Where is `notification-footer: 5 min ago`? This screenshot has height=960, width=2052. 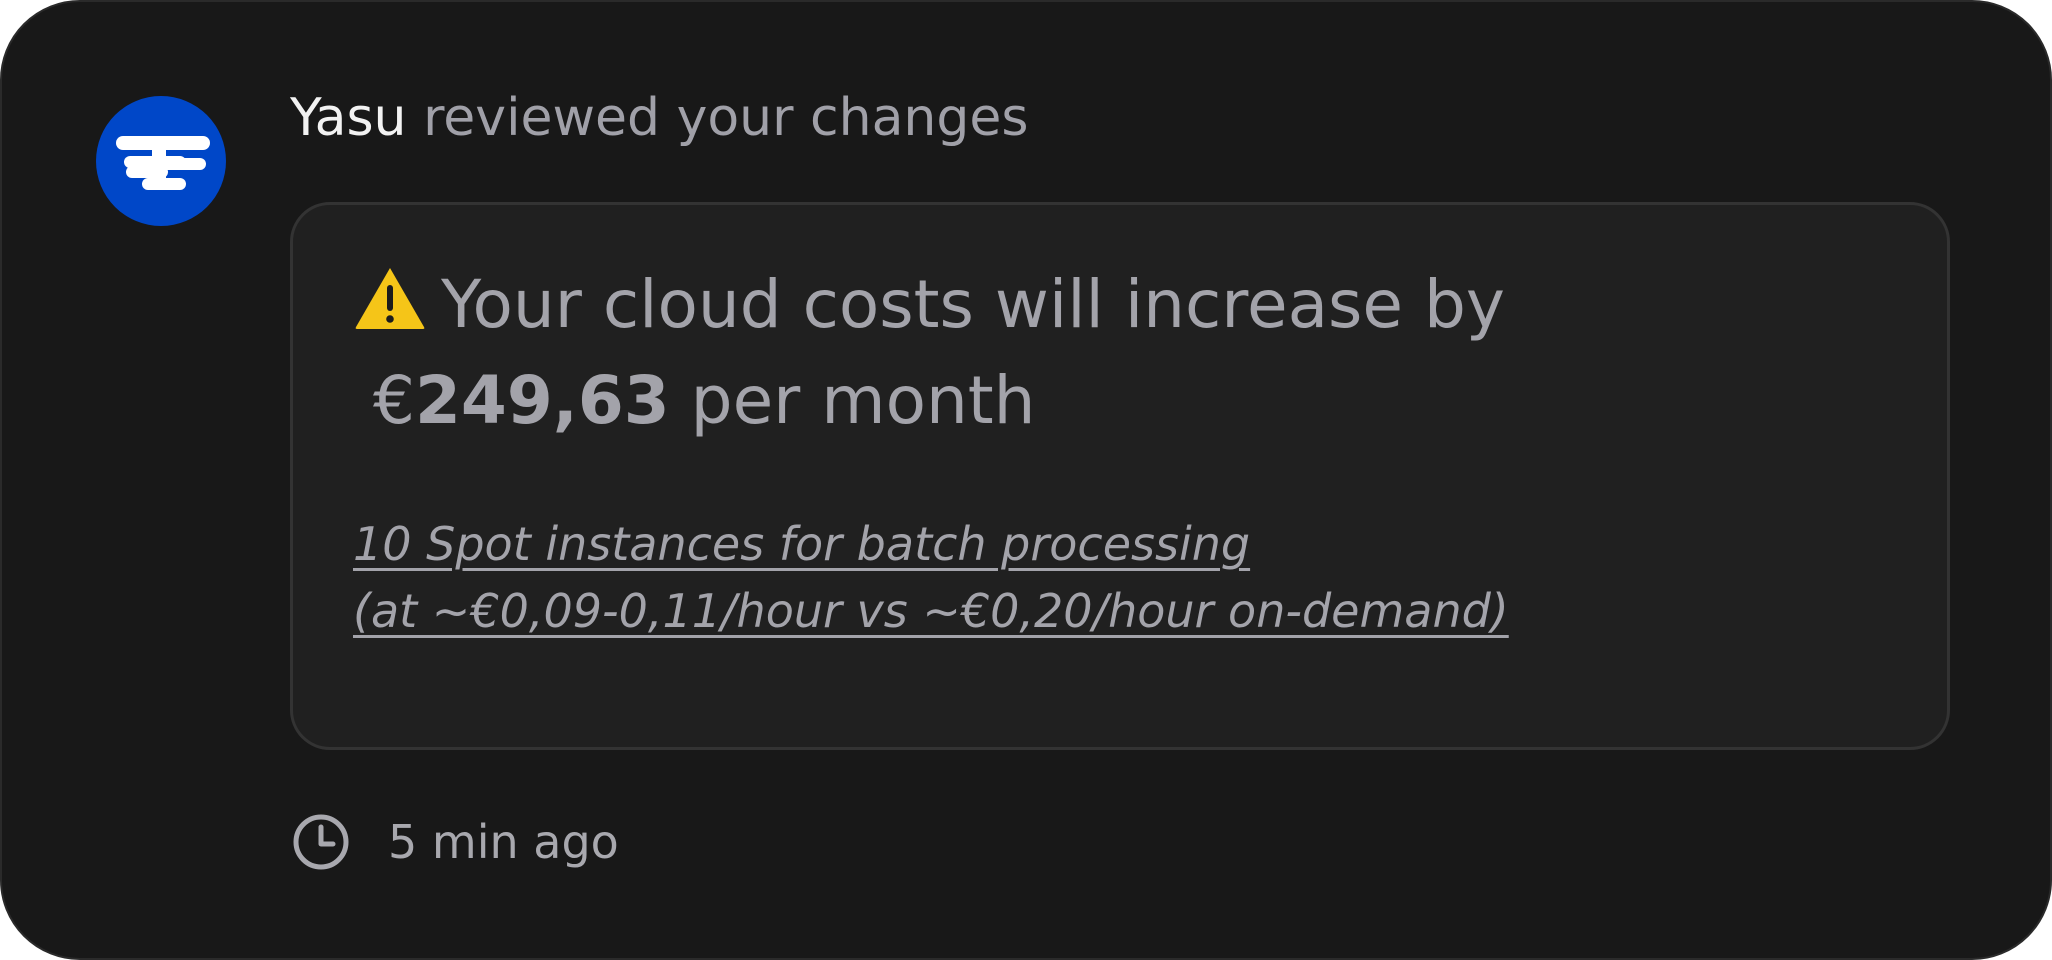
notification-footer: 5 min ago is located at coordinates (454, 842).